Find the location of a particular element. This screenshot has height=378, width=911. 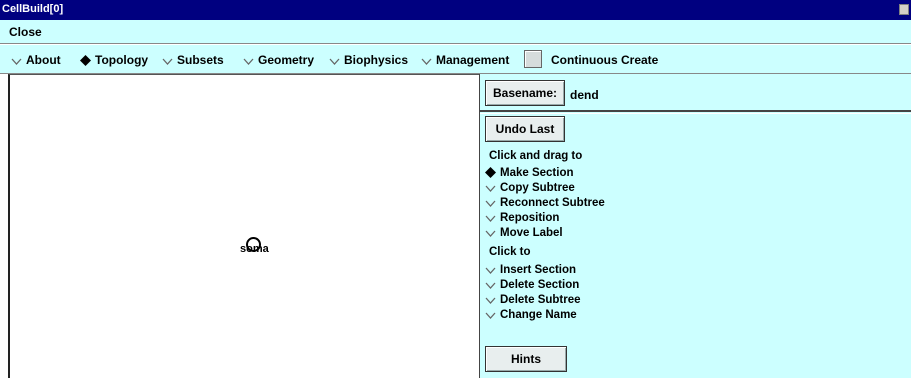

option-reconnect-subtree: Reconnect Subtree is located at coordinates (545, 203).